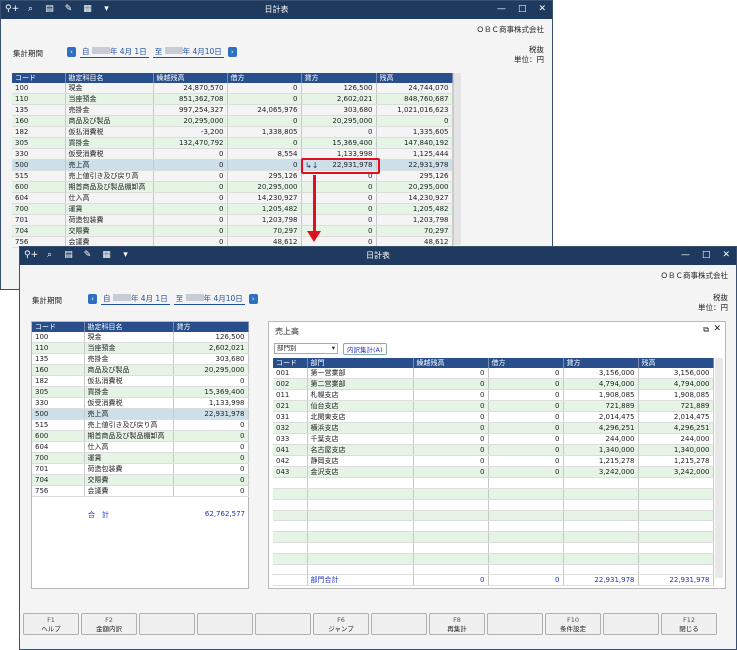 Image resolution: width=737 pixels, height=650 pixels. I want to click on table-row: 160 商品及び製品 20,295,000, so click(140, 370).